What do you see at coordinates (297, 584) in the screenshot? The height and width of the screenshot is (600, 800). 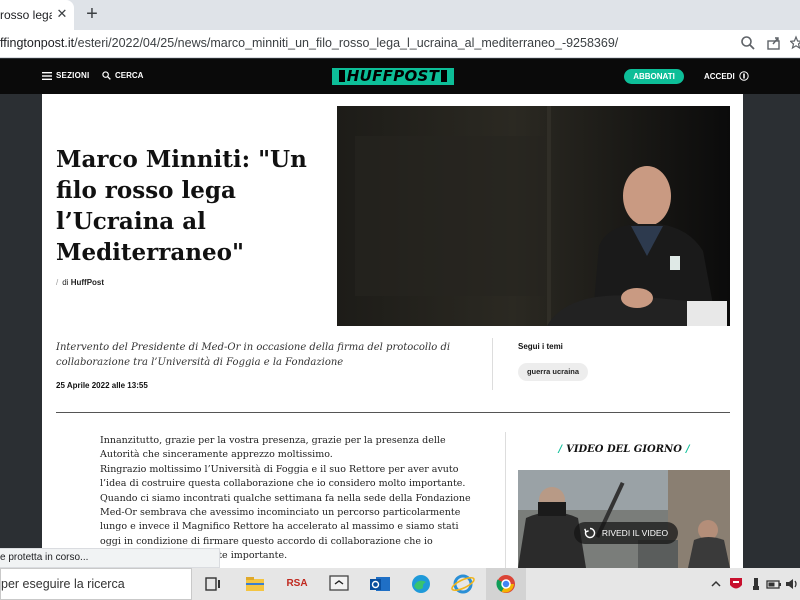 I see `rsa-app-icon: RSA` at bounding box center [297, 584].